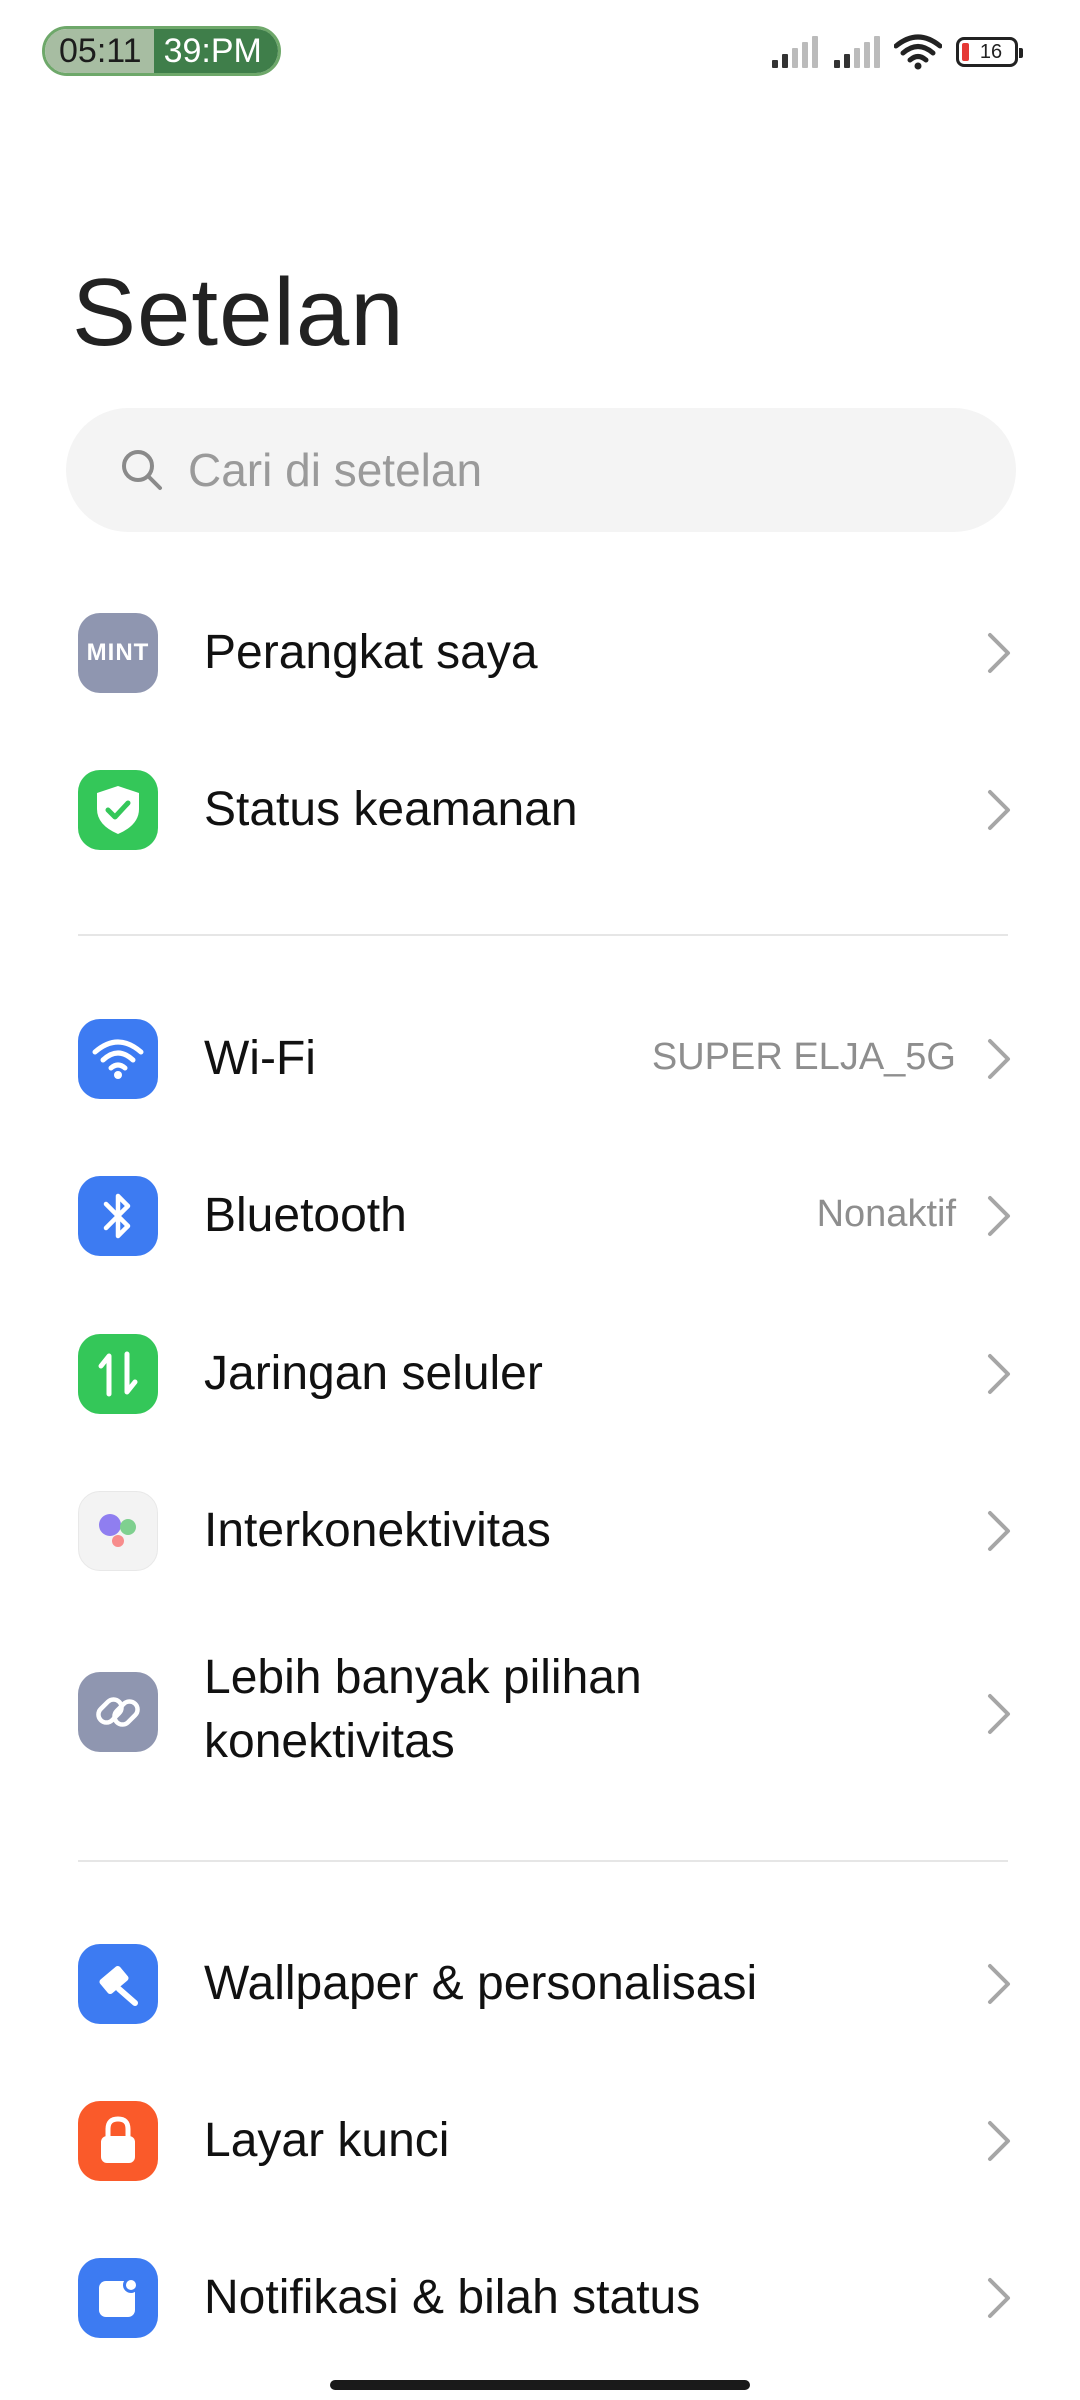  I want to click on clock-part-1: 05:11, so click(99, 51).